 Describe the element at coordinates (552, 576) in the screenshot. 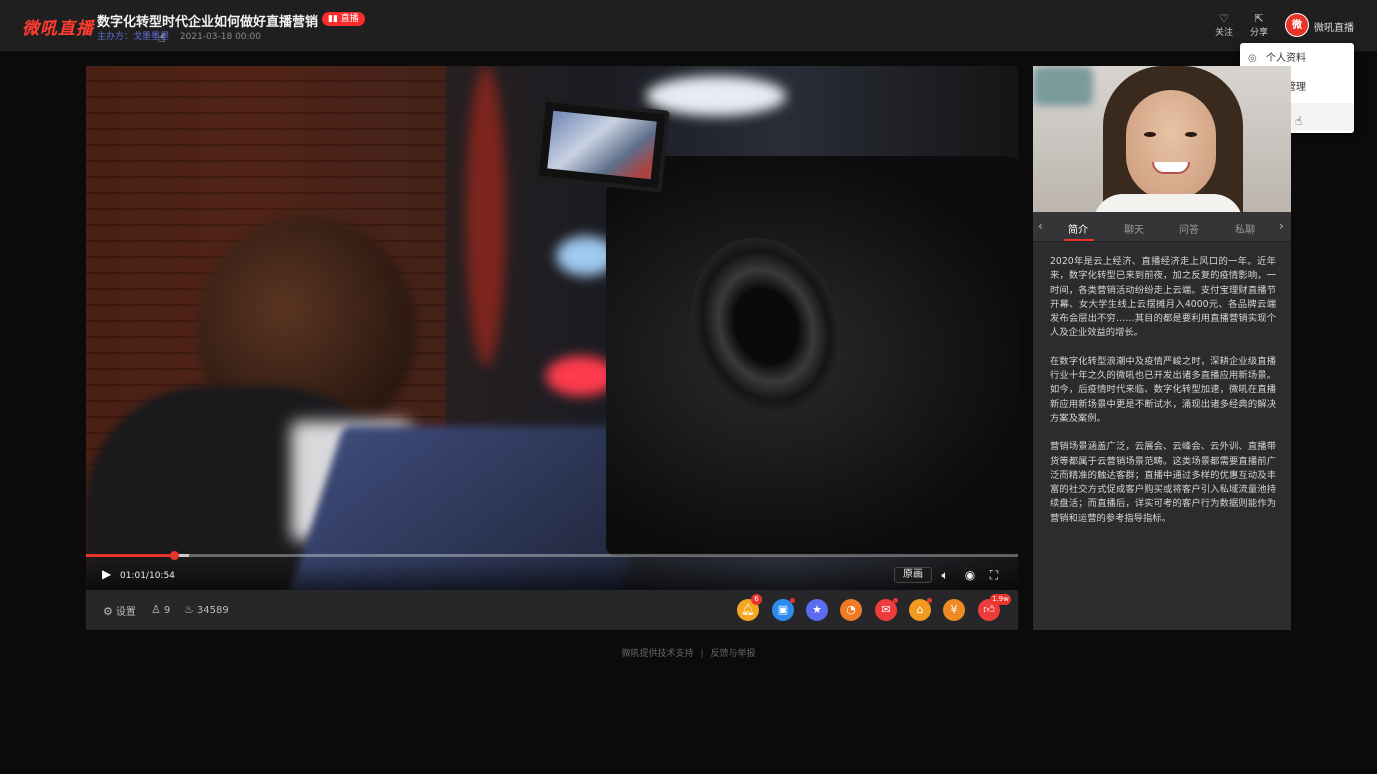

I see `player-controls: ▶ 01:01/10:54 原画 🔈︎ ◉ ⛶` at that location.